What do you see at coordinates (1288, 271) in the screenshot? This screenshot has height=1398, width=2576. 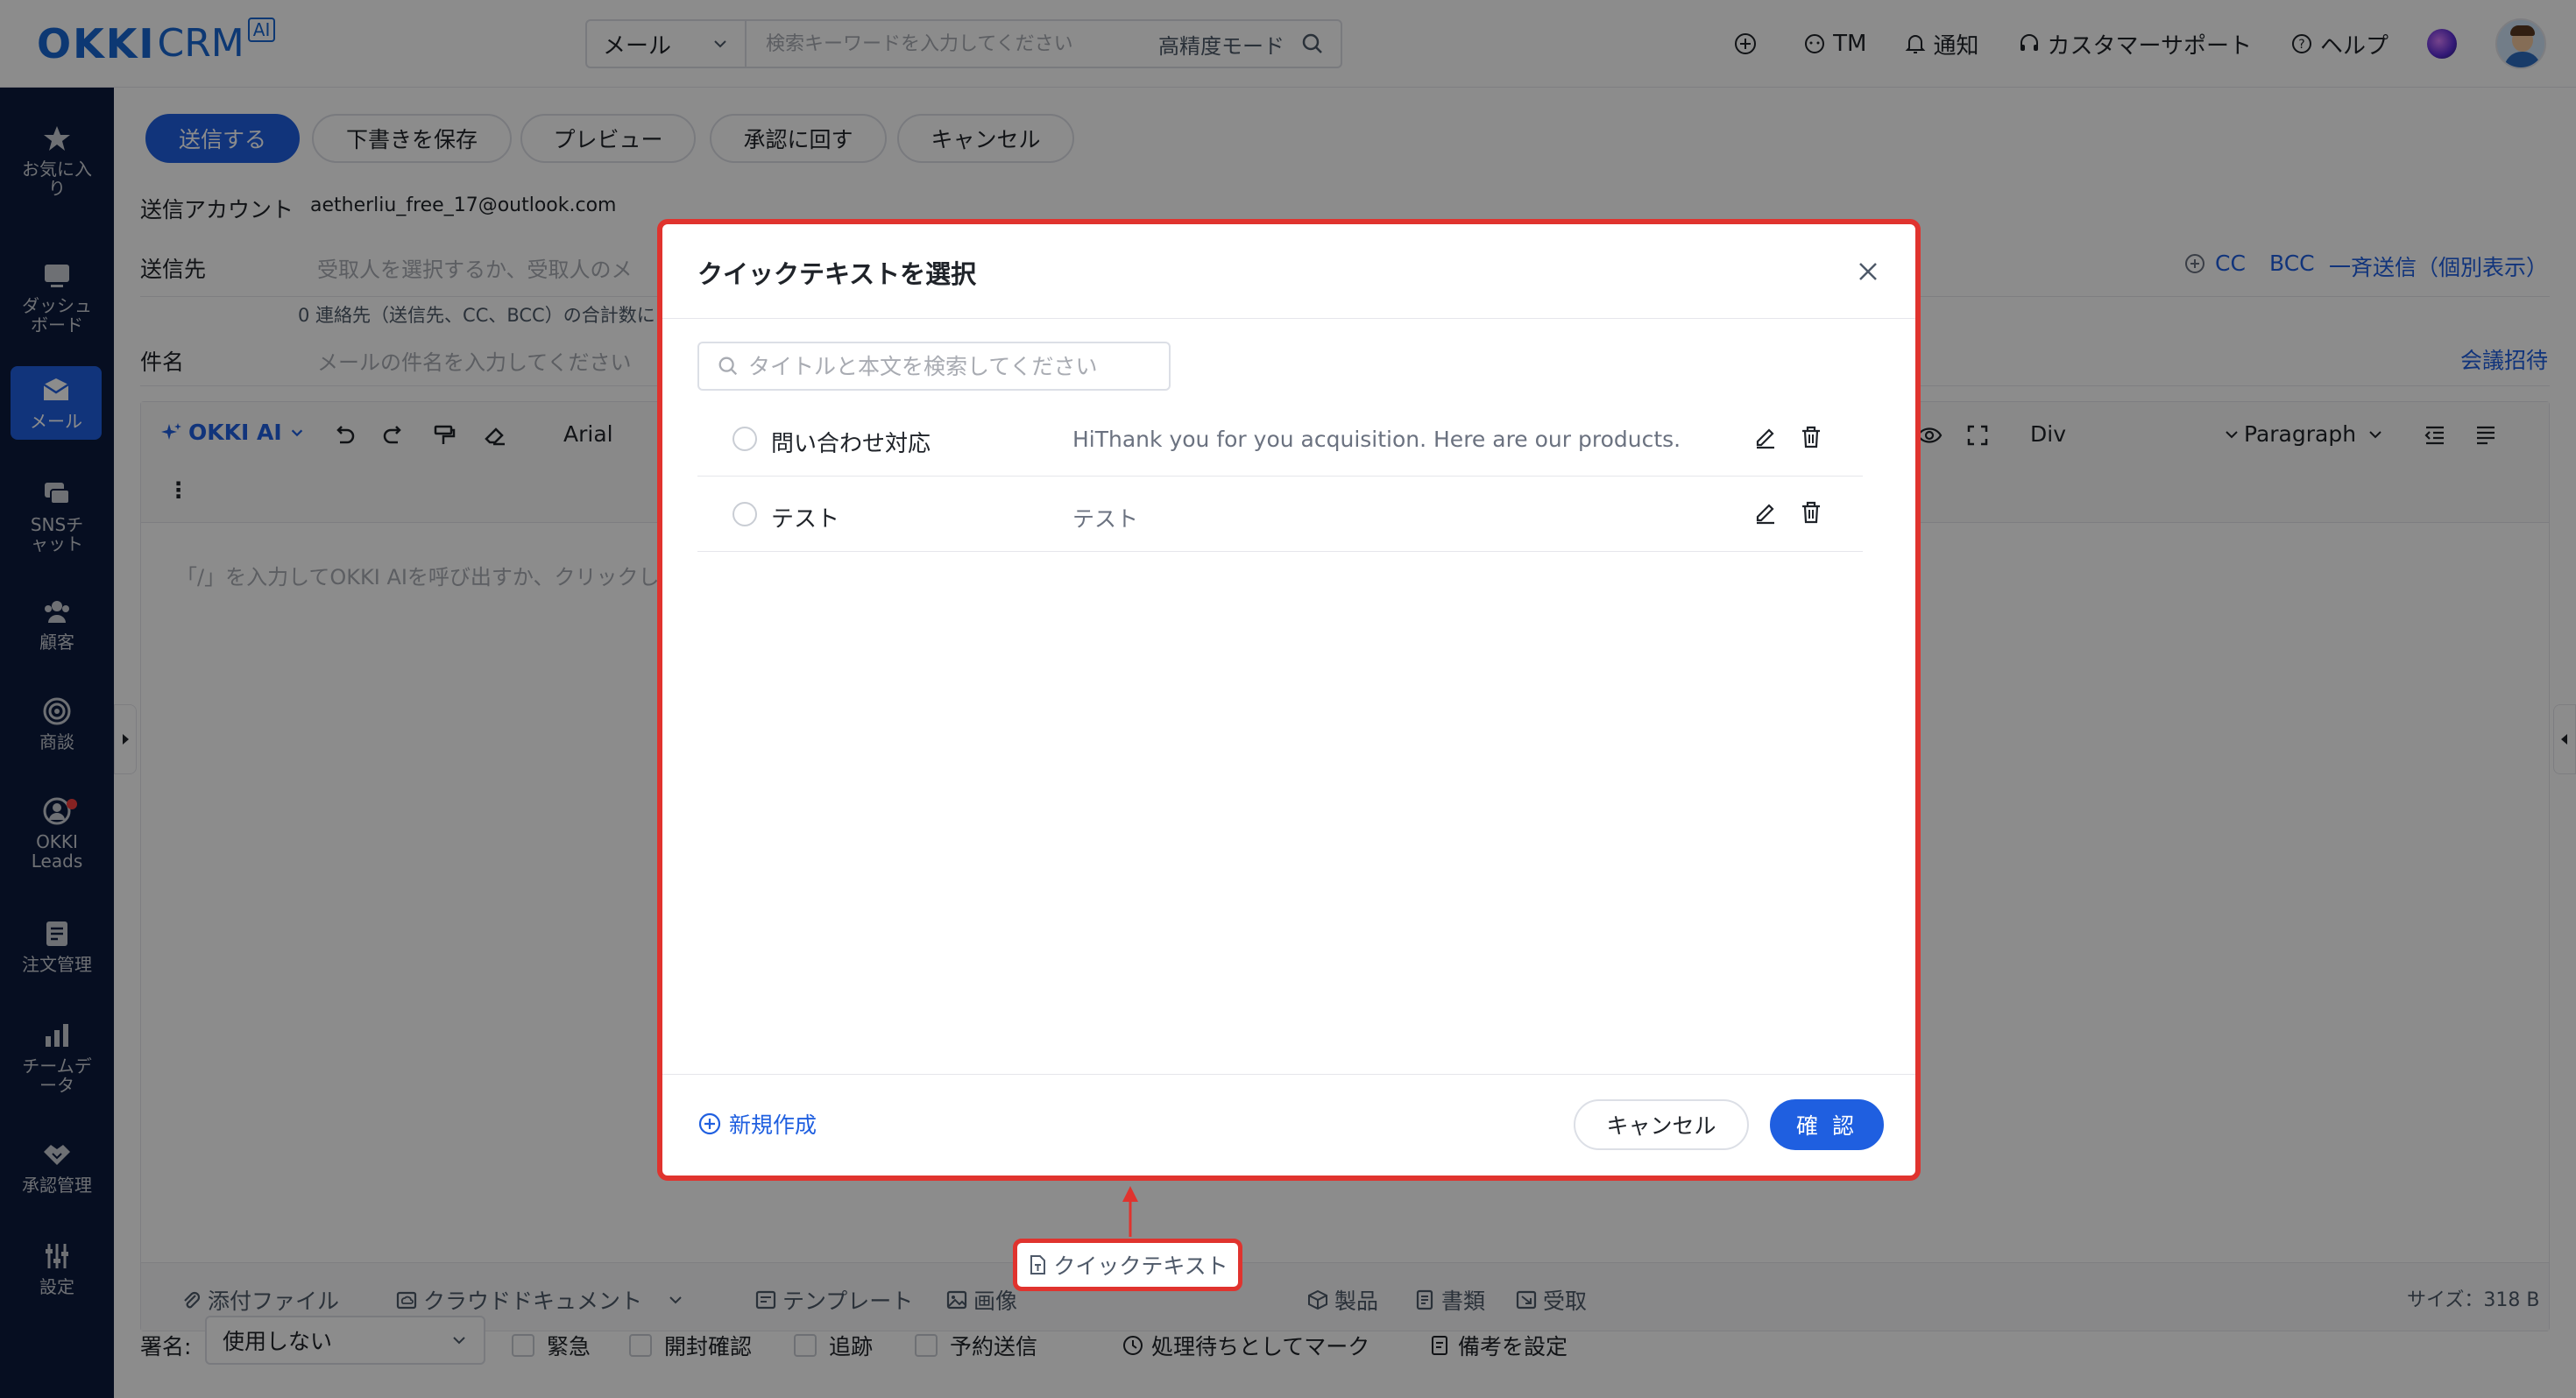 I see `modal-header: クイックテキストを選択` at bounding box center [1288, 271].